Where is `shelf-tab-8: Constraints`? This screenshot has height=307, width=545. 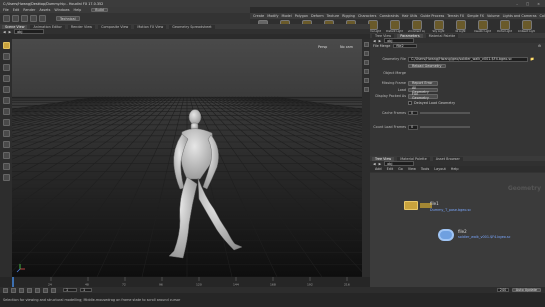 shelf-tab-8: Constraints is located at coordinates (388, 16).